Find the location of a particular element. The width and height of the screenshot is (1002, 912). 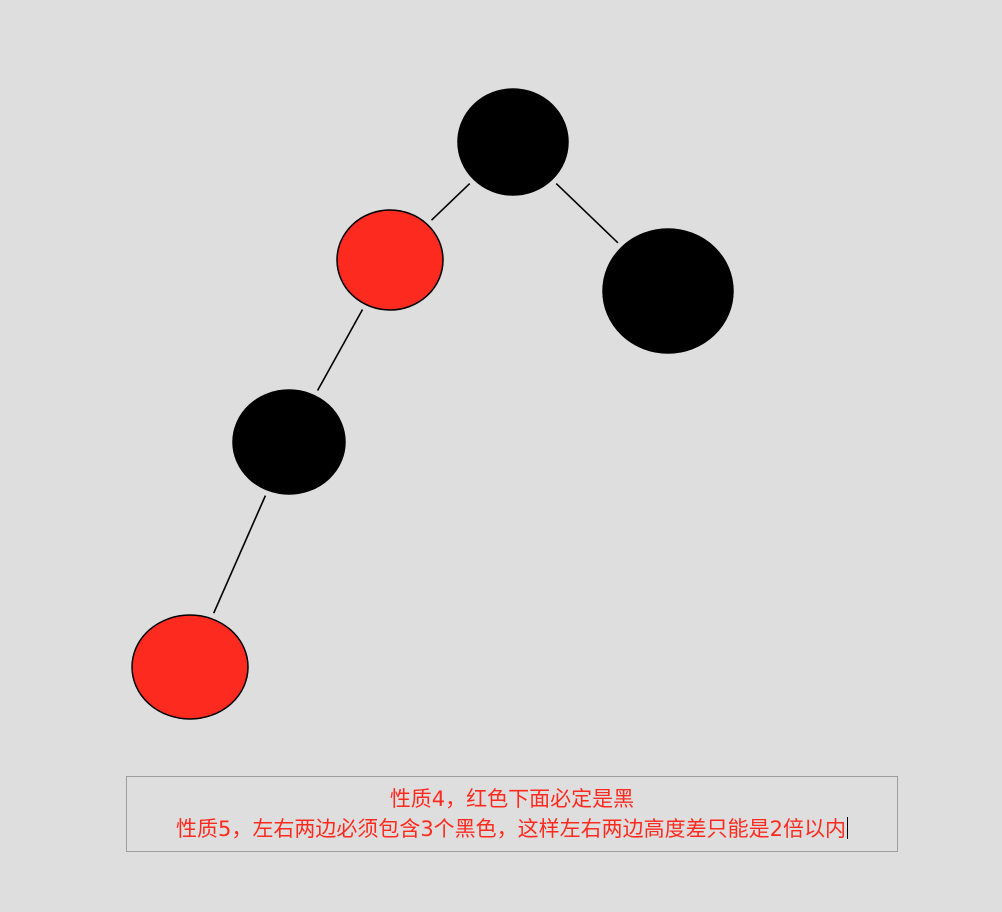

red-node-left-child is located at coordinates (390, 260).